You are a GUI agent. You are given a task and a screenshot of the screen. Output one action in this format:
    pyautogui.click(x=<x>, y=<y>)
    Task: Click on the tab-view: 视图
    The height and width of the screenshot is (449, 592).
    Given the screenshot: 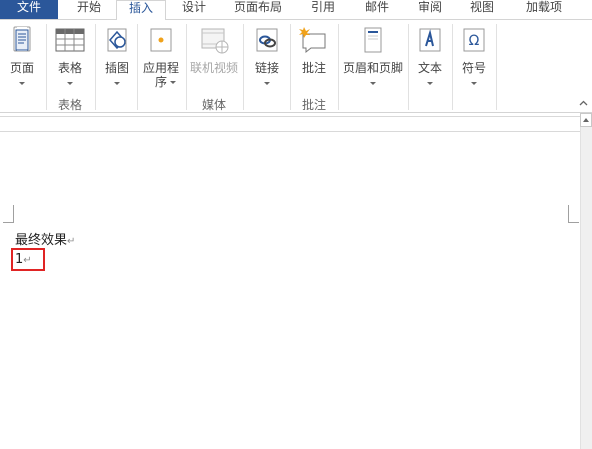 What is the action you would take?
    pyautogui.click(x=482, y=9)
    